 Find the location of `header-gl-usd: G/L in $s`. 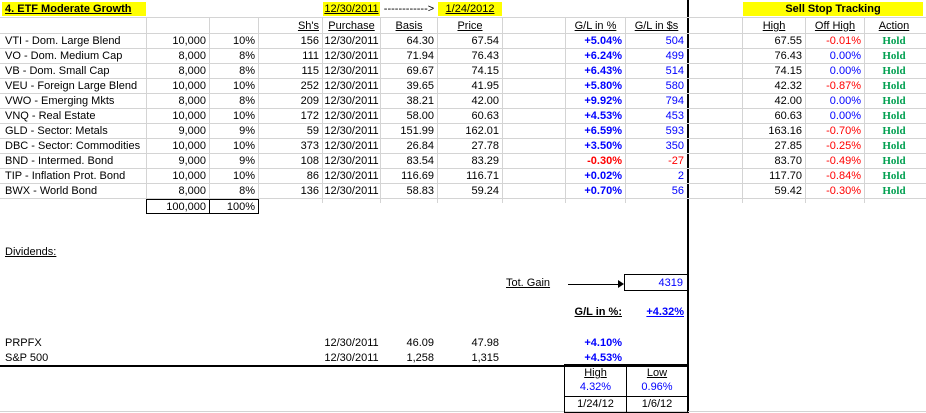

header-gl-usd: G/L in $s is located at coordinates (656, 26).